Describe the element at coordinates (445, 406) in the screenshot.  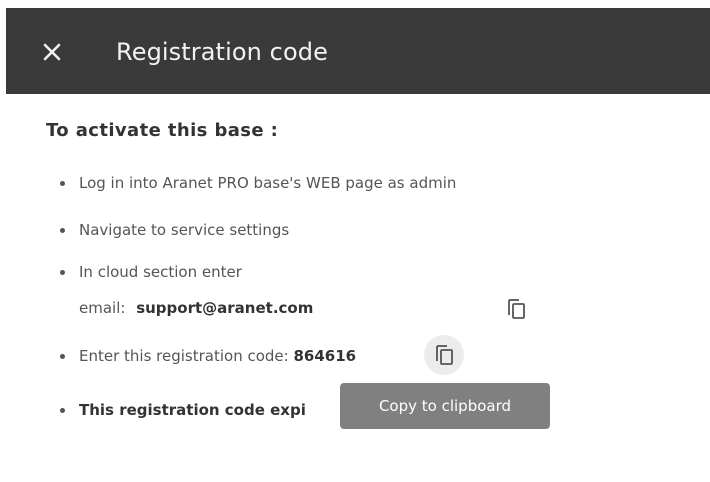
I see `copy-tooltip: Copy to clipboard` at that location.